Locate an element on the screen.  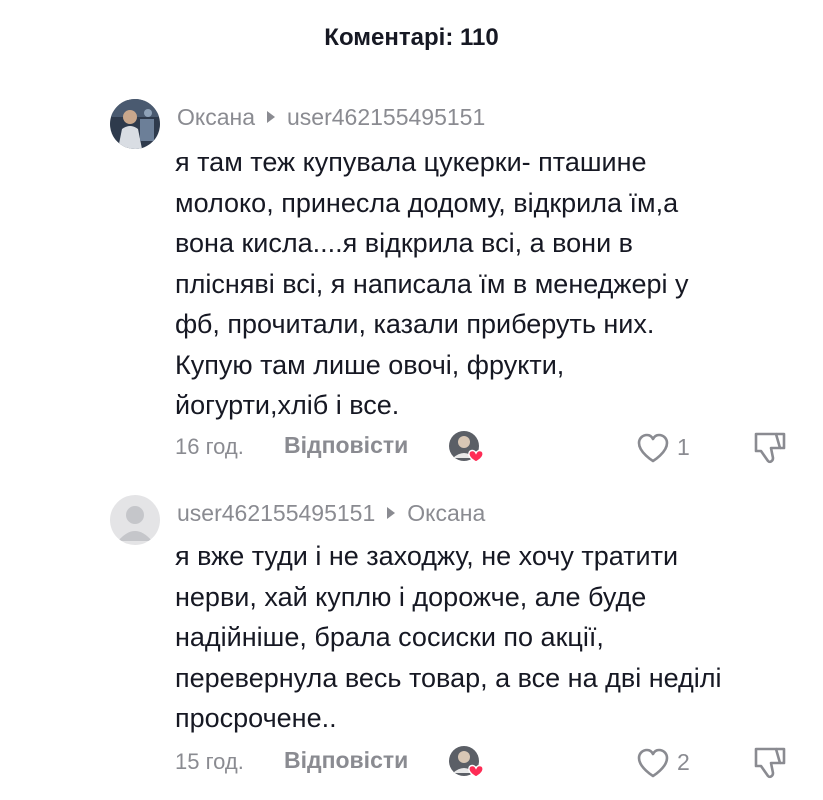
comment-header: Оксана user462155495151 is located at coordinates (331, 117).